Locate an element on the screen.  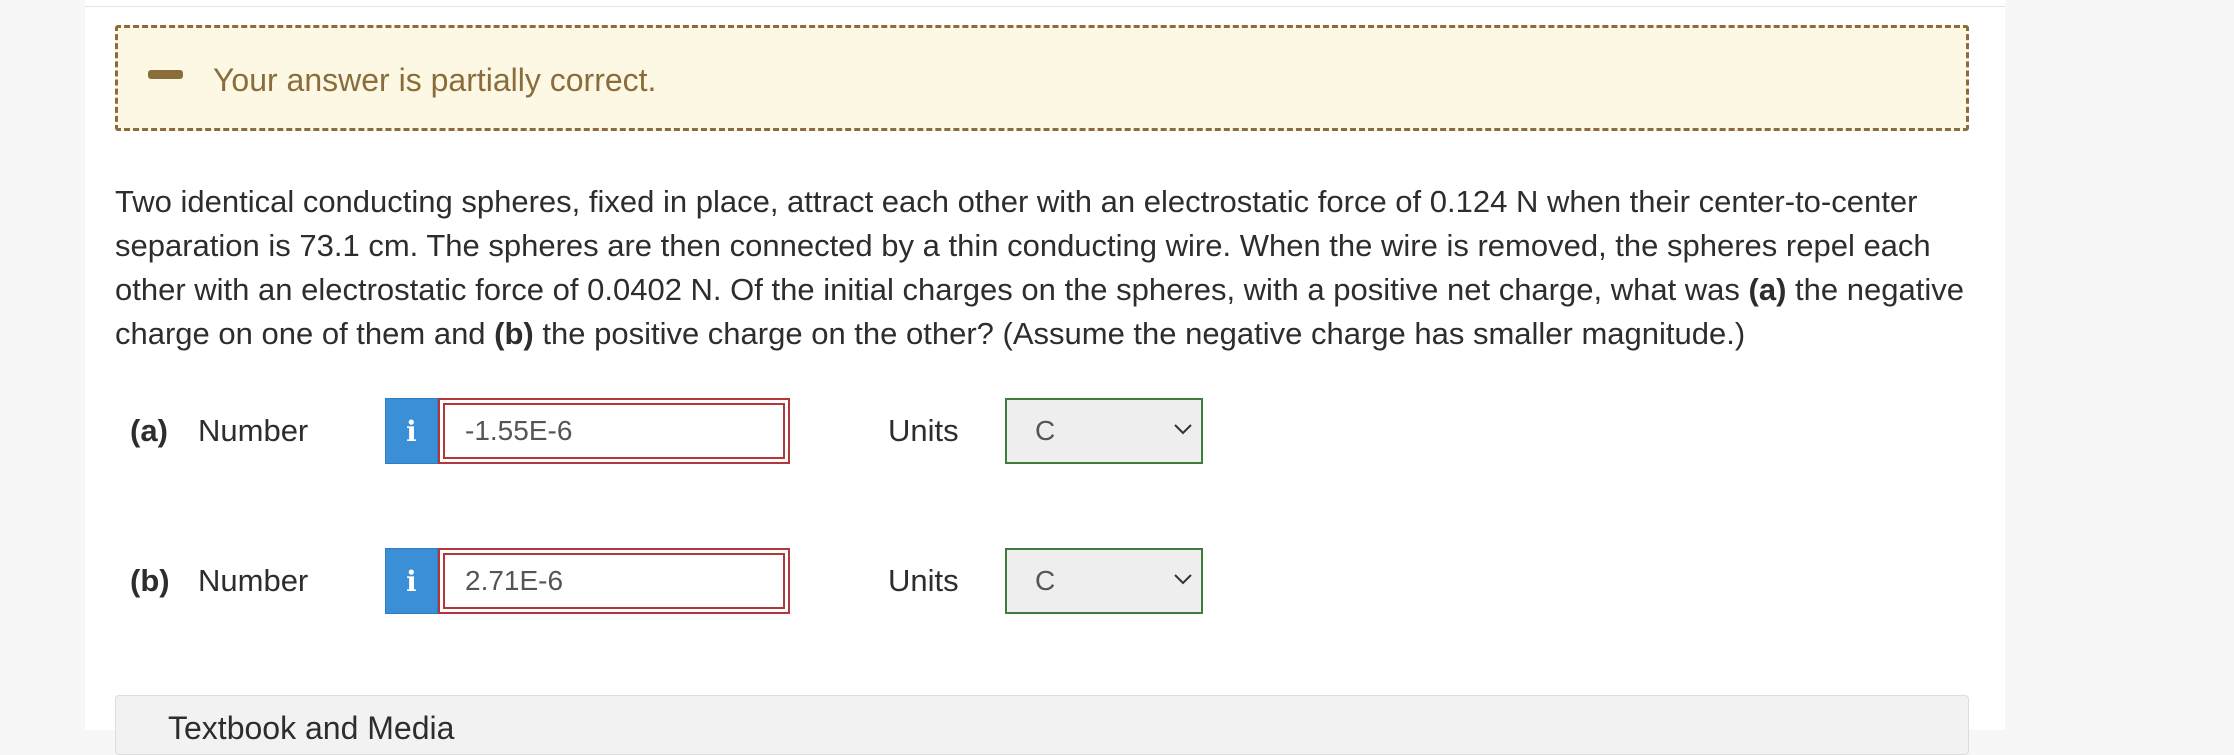
textbook-media-panel: Textbook and Media is located at coordinates (1042, 725).